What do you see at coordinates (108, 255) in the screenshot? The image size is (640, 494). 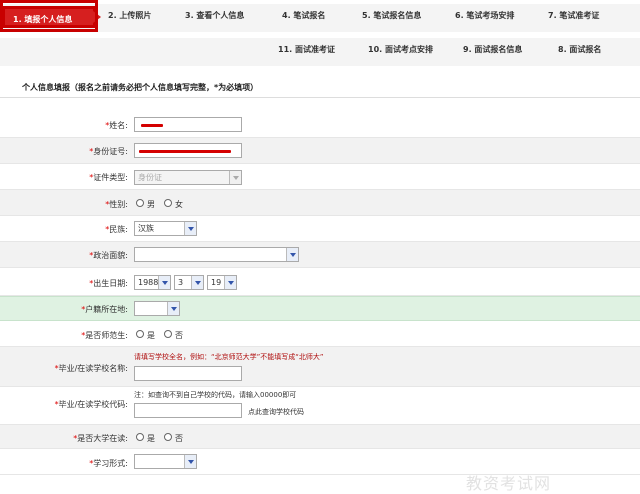 I see `political-label: *政治面貌:` at bounding box center [108, 255].